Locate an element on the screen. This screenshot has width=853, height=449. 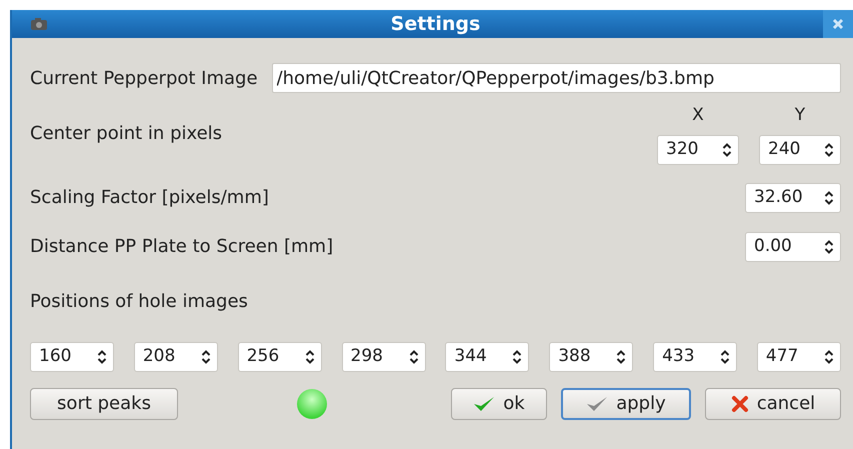
spin-box: 298 is located at coordinates (384, 357).